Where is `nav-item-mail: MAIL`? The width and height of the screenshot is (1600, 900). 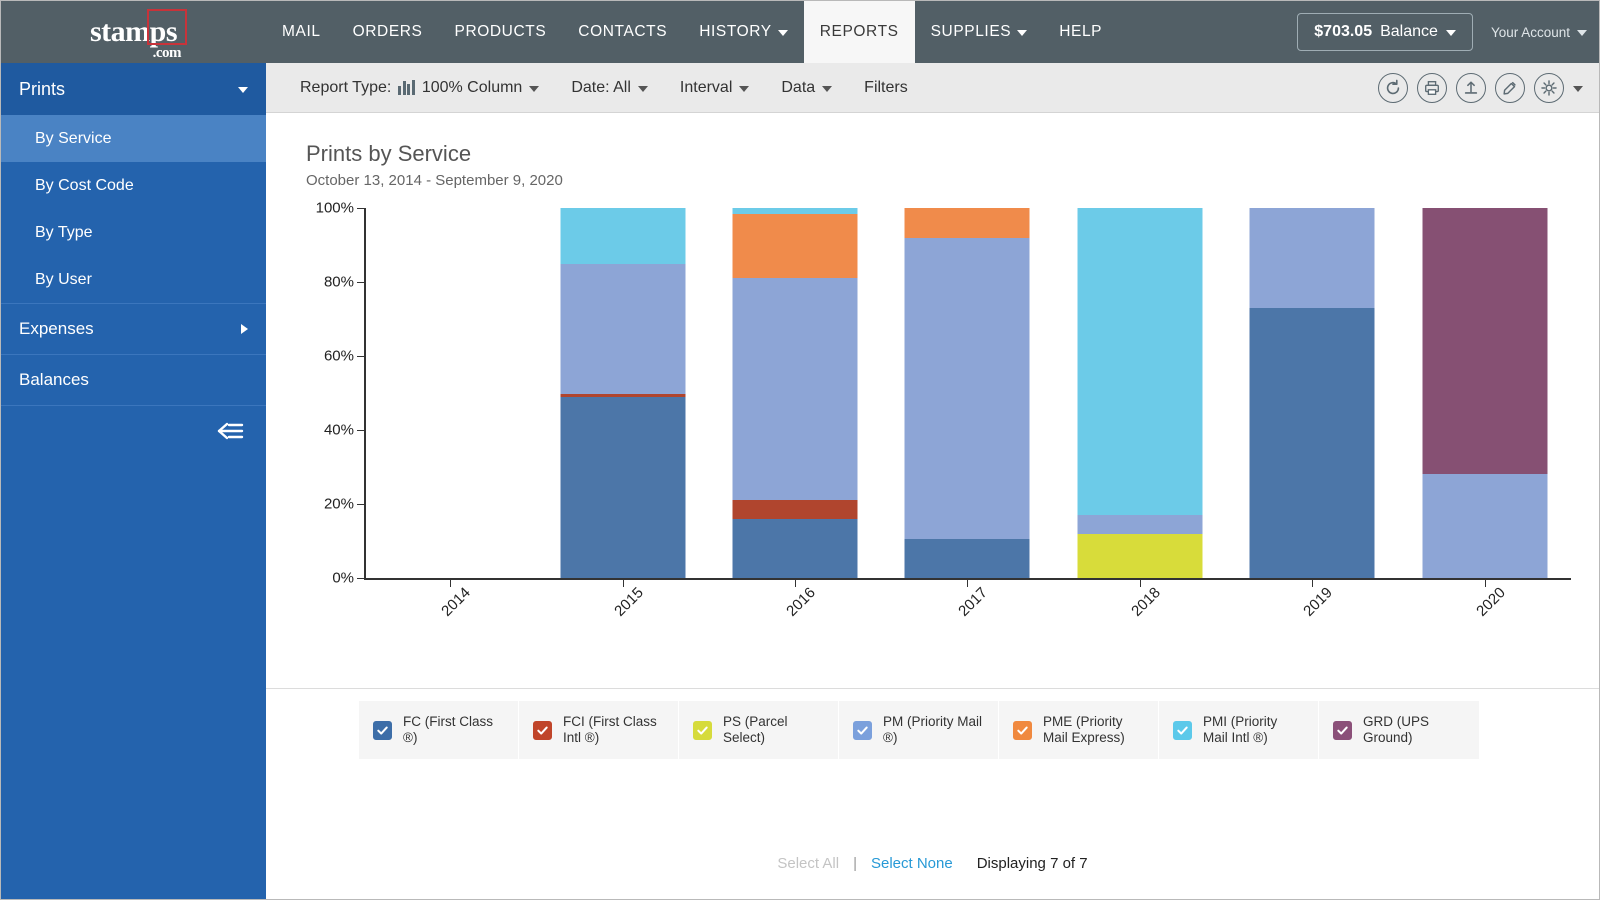 nav-item-mail: MAIL is located at coordinates (301, 32).